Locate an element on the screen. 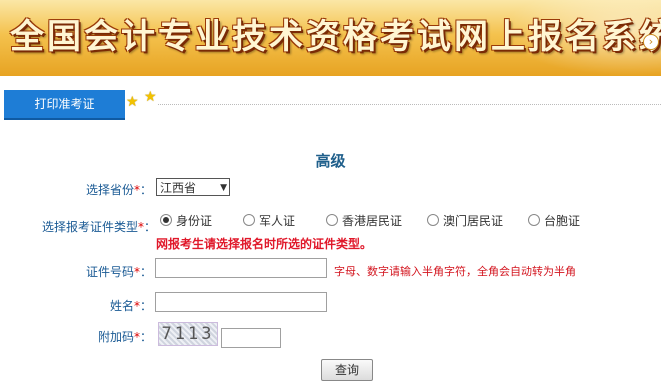 The width and height of the screenshot is (661, 388). id-number-label: 证件号码*： is located at coordinates (118, 272).